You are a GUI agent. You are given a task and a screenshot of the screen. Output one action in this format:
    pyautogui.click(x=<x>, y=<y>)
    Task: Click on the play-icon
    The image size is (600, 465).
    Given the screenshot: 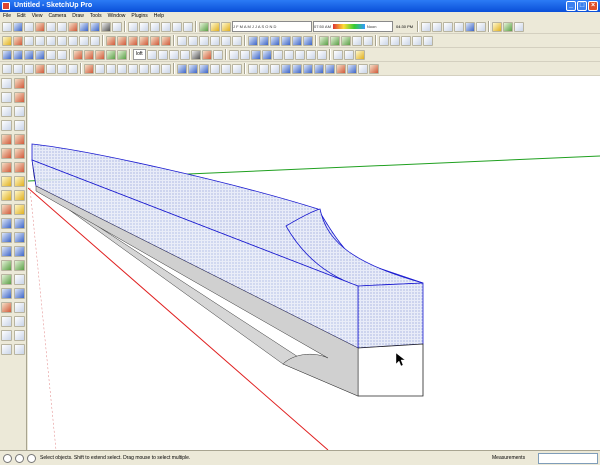 What is the action you would take?
    pyautogui.click(x=217, y=54)
    